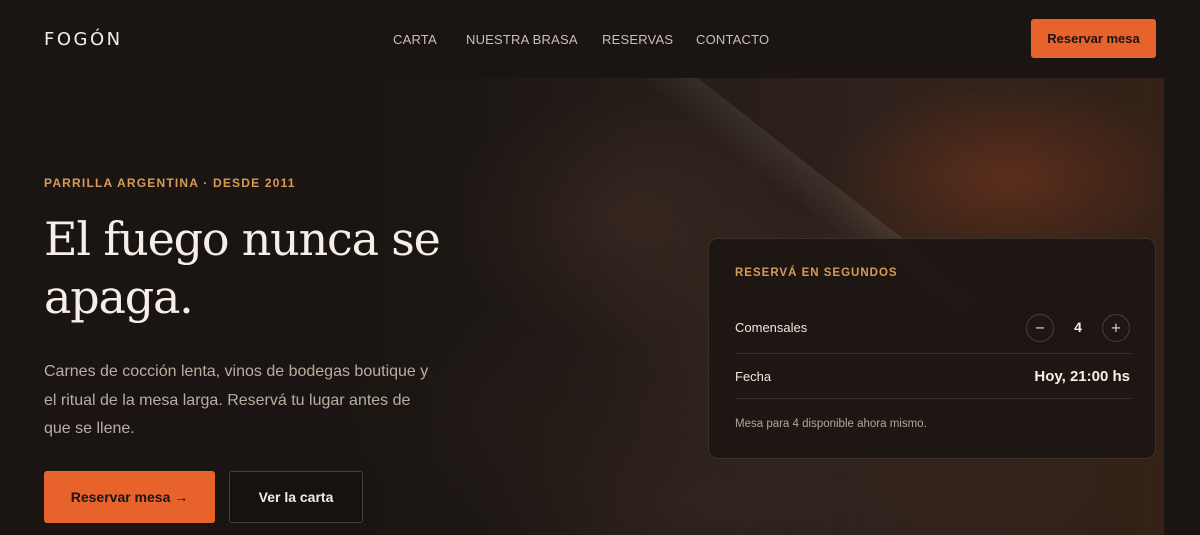 The width and height of the screenshot is (1200, 535). What do you see at coordinates (1116, 328) in the screenshot?
I see `guests-increment-button: +` at bounding box center [1116, 328].